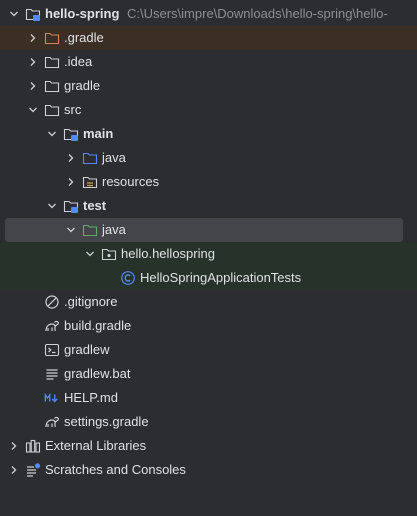 This screenshot has width=417, height=516. What do you see at coordinates (97, 373) in the screenshot?
I see `tree-label: gradlew.bat` at bounding box center [97, 373].